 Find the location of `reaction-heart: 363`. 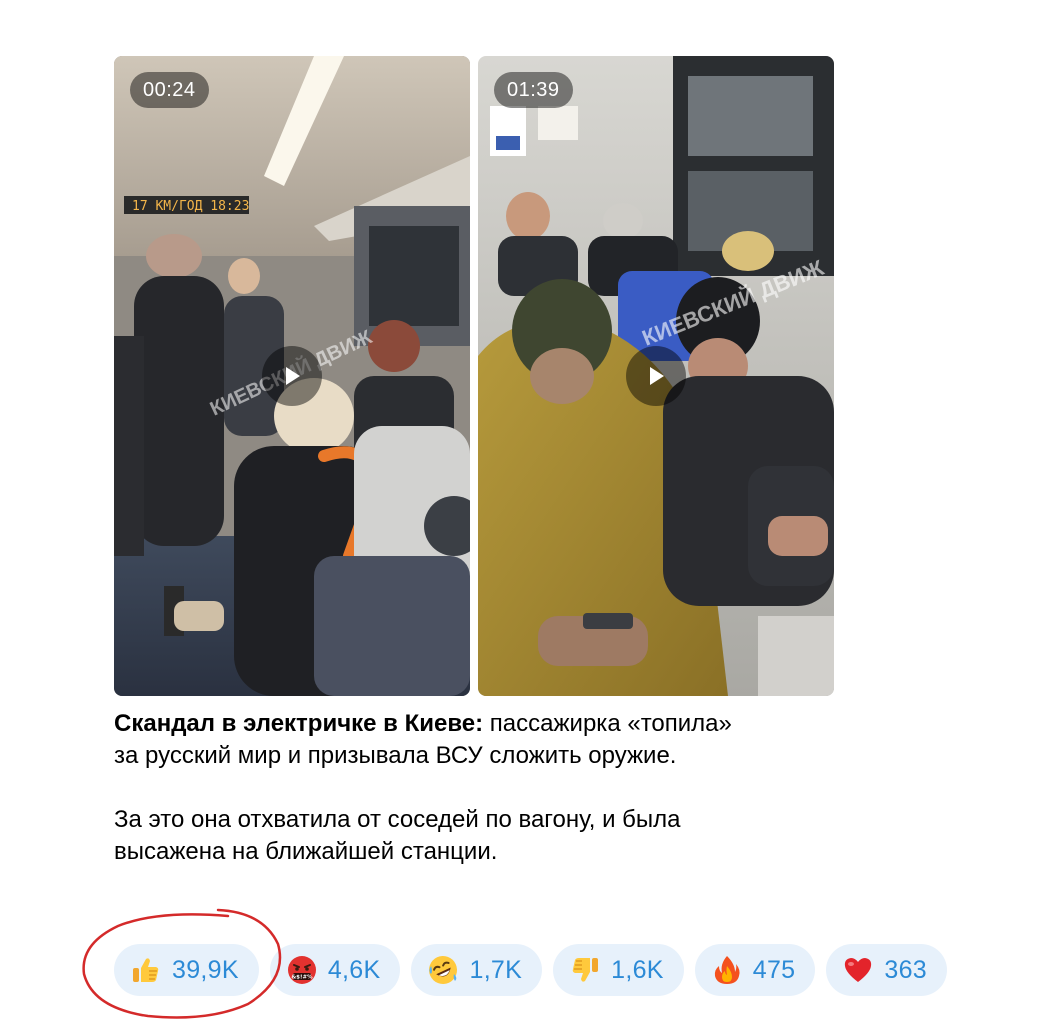

reaction-heart: 363 is located at coordinates (887, 970).